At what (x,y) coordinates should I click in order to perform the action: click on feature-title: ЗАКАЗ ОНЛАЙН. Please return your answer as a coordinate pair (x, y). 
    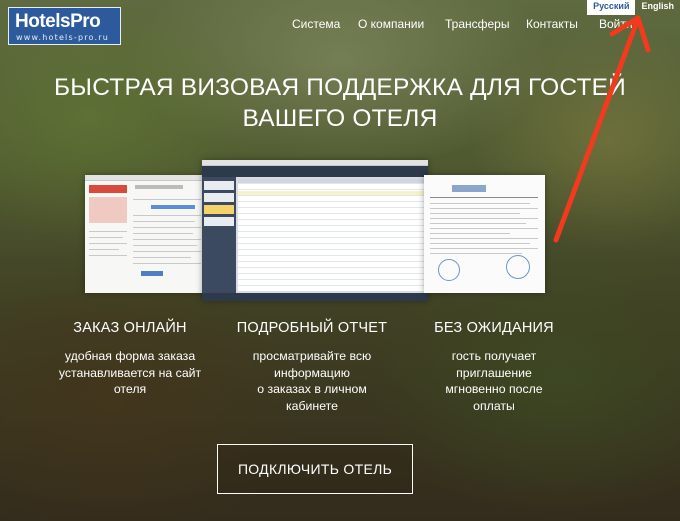
    Looking at the image, I should click on (130, 328).